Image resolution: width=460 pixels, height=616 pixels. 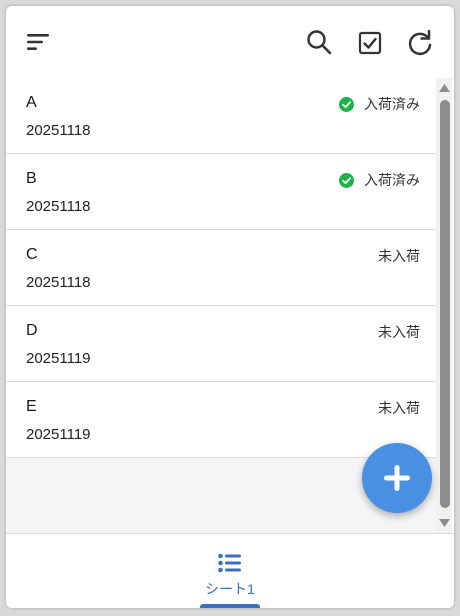 I want to click on checkbox-icon, so click(x=370, y=43).